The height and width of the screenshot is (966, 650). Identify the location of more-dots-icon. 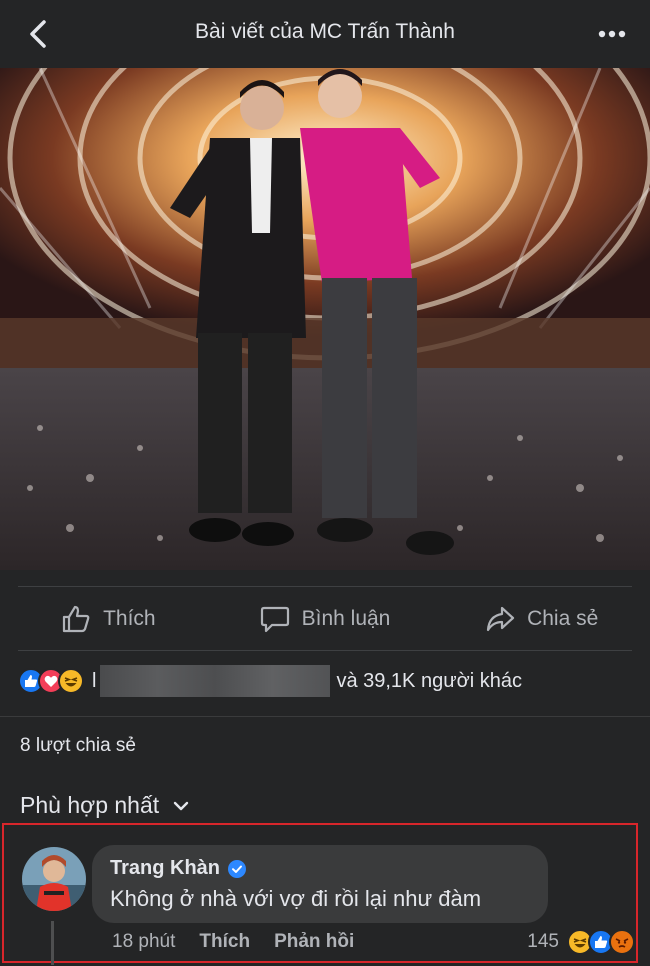
(612, 34).